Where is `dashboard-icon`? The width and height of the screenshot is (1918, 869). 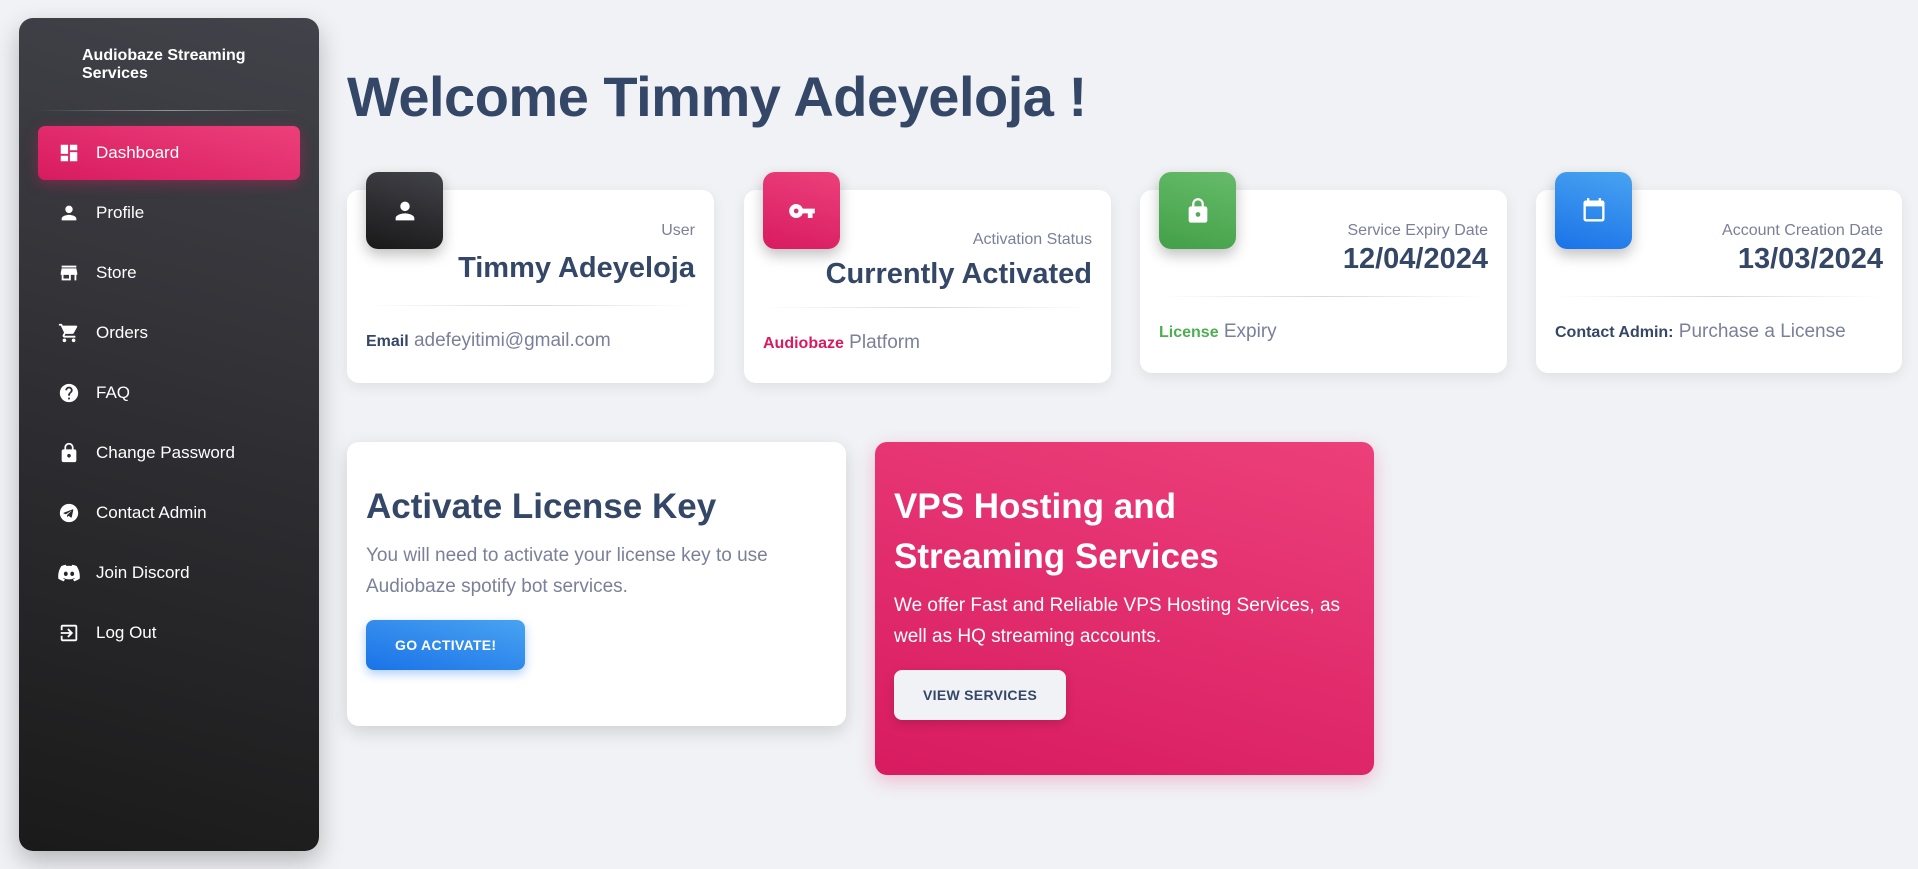 dashboard-icon is located at coordinates (69, 153).